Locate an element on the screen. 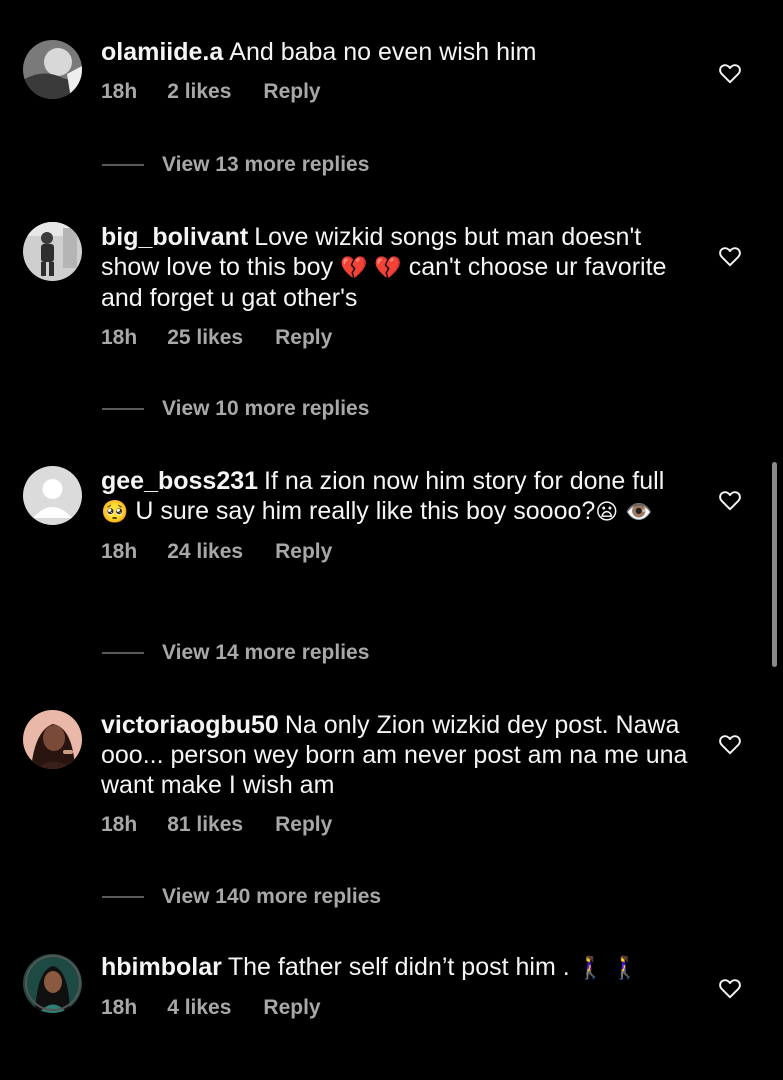  pleading-face-emoji: 🥺 is located at coordinates (115, 511).